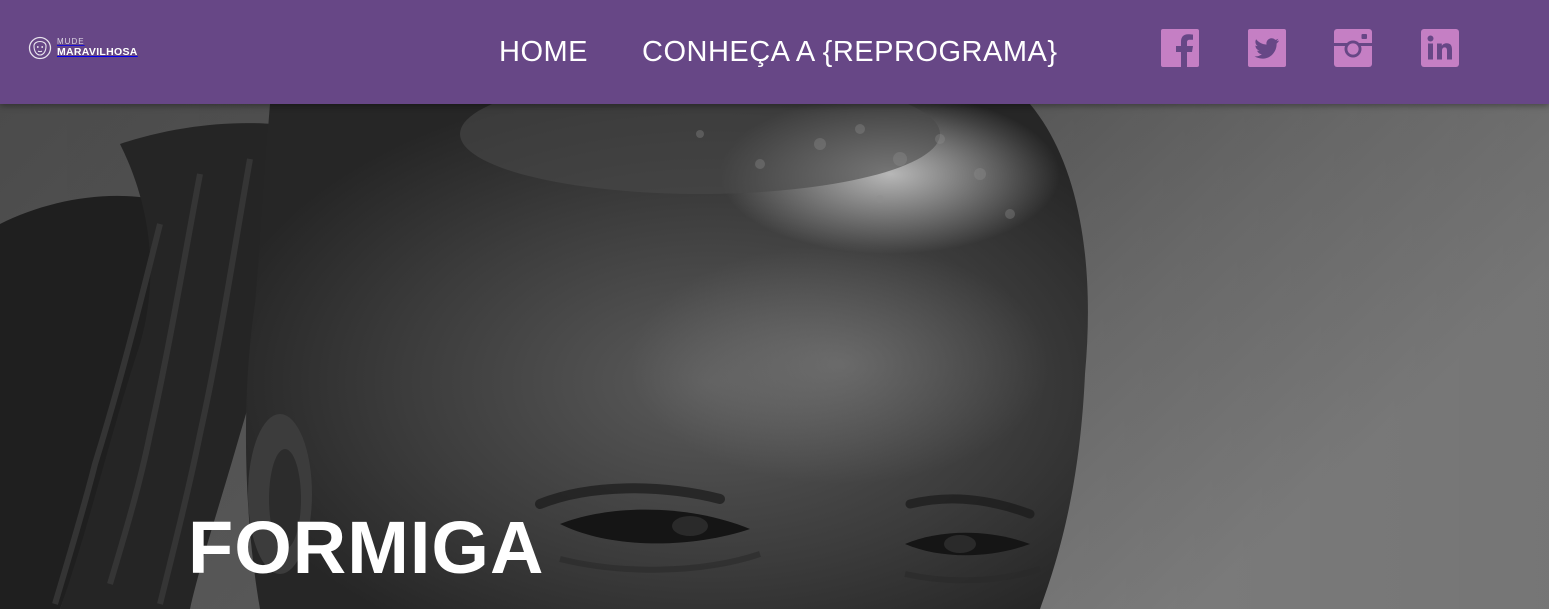  I want to click on instagram-icon, so click(1353, 48).